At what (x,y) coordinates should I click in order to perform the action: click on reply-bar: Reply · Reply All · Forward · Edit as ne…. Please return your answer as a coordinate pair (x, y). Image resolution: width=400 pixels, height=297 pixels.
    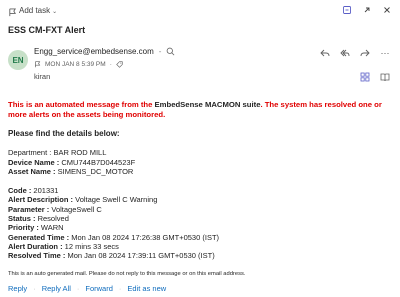
    Looking at the image, I should click on (87, 288).